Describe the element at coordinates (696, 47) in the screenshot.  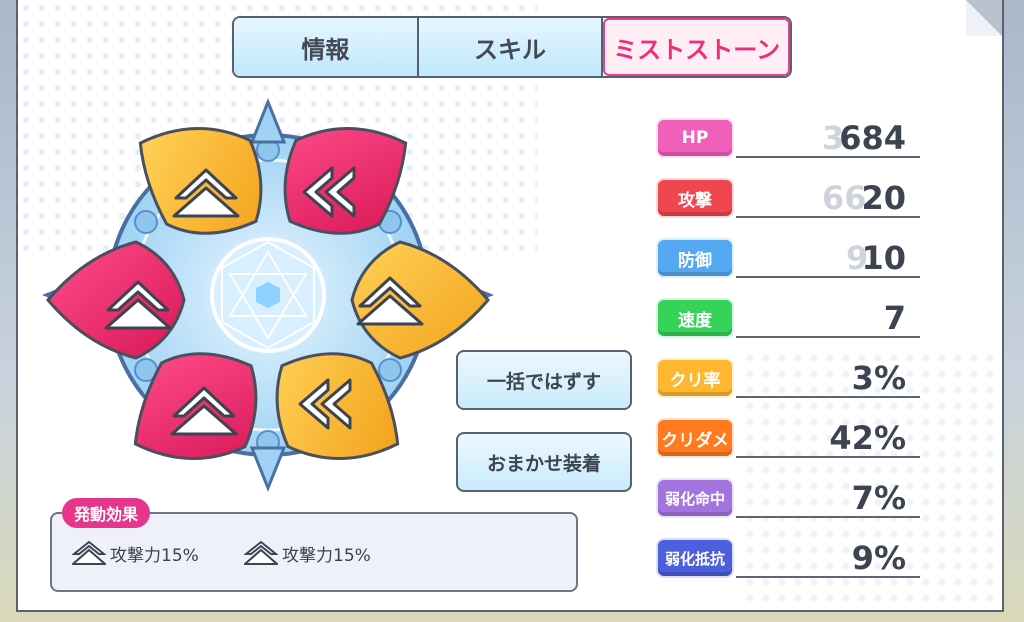
I see `tab-mist-stone: ミストストーン` at that location.